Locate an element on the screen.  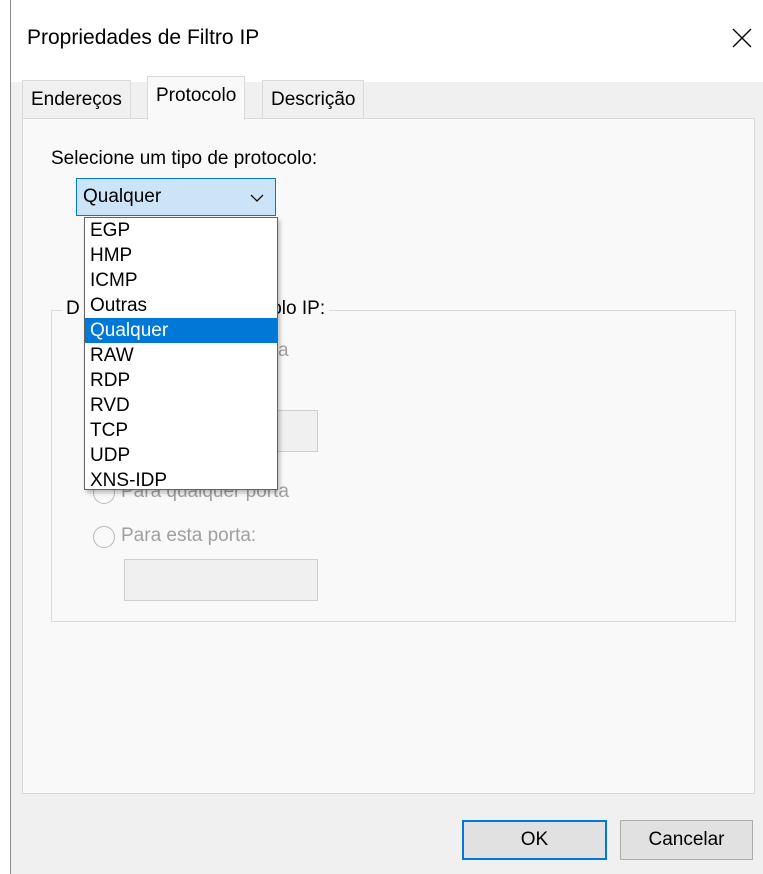
ok-button: OK is located at coordinates (534, 840).